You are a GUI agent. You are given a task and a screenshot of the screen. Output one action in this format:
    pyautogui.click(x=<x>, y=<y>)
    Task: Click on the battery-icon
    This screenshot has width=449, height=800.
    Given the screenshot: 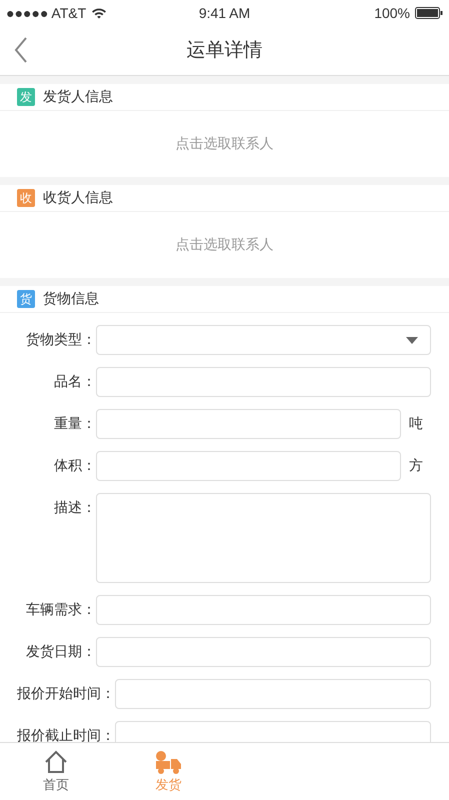 What is the action you would take?
    pyautogui.click(x=429, y=12)
    